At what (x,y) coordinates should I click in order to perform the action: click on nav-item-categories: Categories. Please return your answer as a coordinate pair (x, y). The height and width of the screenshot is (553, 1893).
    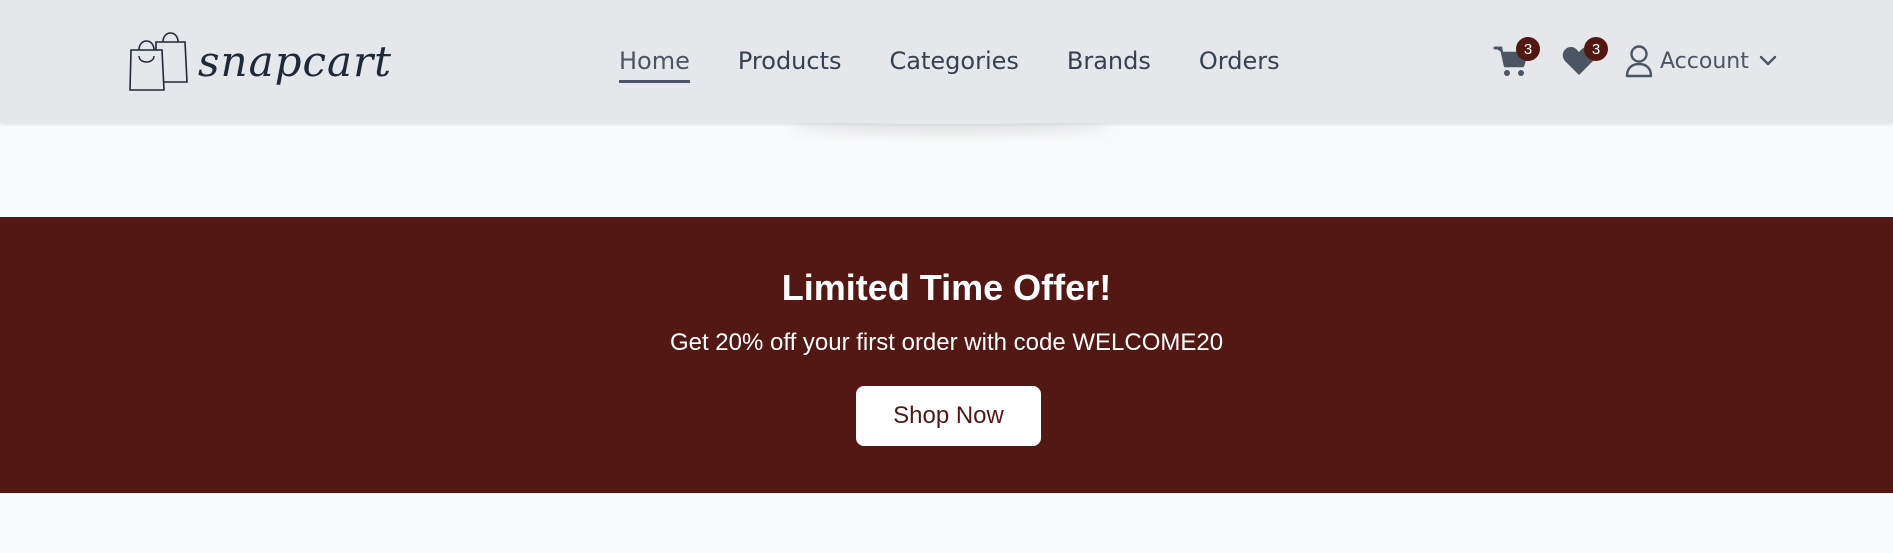
    Looking at the image, I should click on (954, 61).